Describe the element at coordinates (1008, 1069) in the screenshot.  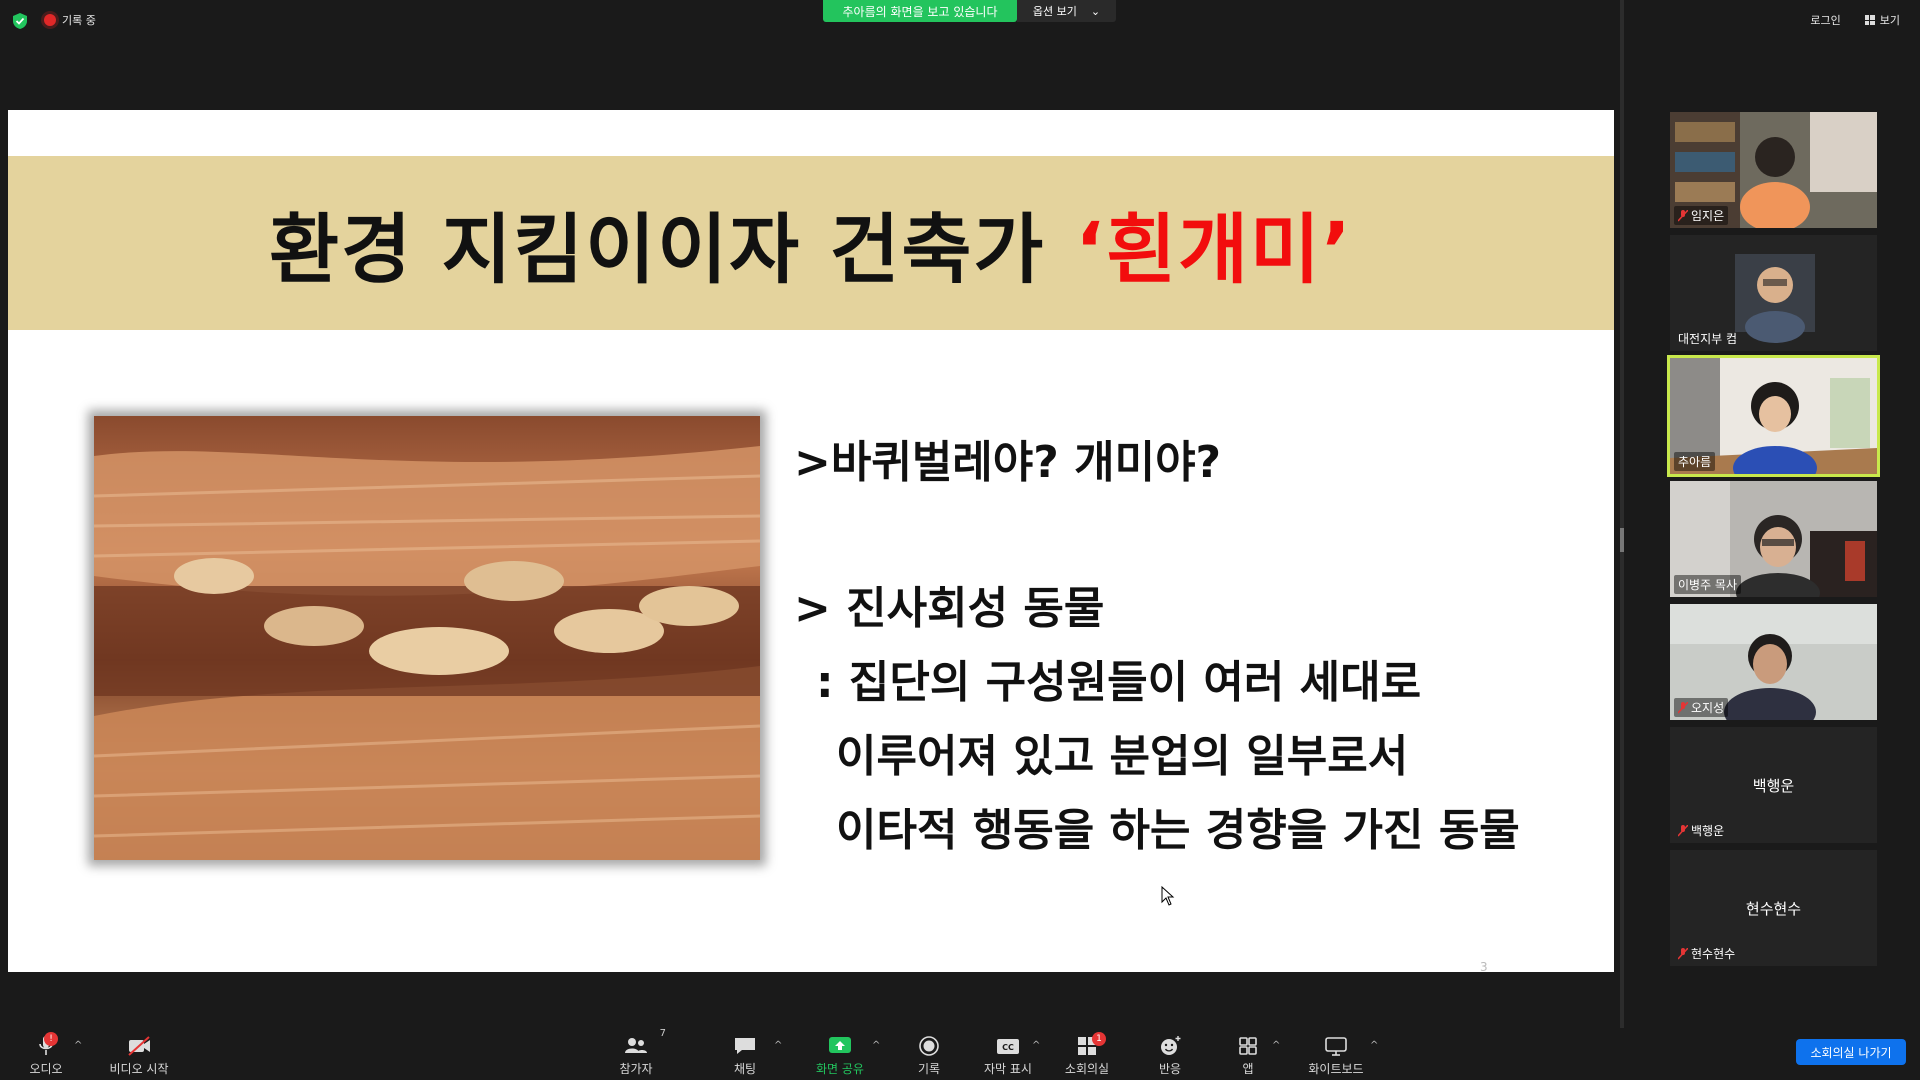
I see `captions-label: 자막 표시` at that location.